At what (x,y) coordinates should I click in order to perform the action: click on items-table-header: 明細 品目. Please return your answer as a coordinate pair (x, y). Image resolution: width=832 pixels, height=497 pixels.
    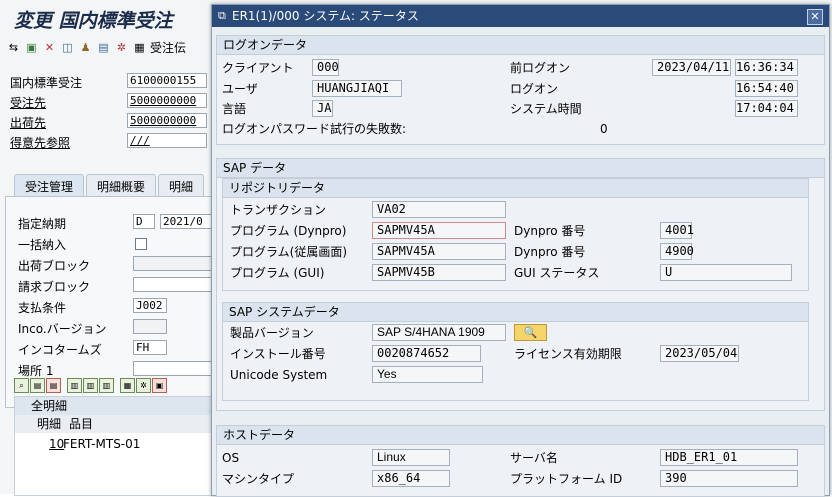
    Looking at the image, I should click on (113, 424).